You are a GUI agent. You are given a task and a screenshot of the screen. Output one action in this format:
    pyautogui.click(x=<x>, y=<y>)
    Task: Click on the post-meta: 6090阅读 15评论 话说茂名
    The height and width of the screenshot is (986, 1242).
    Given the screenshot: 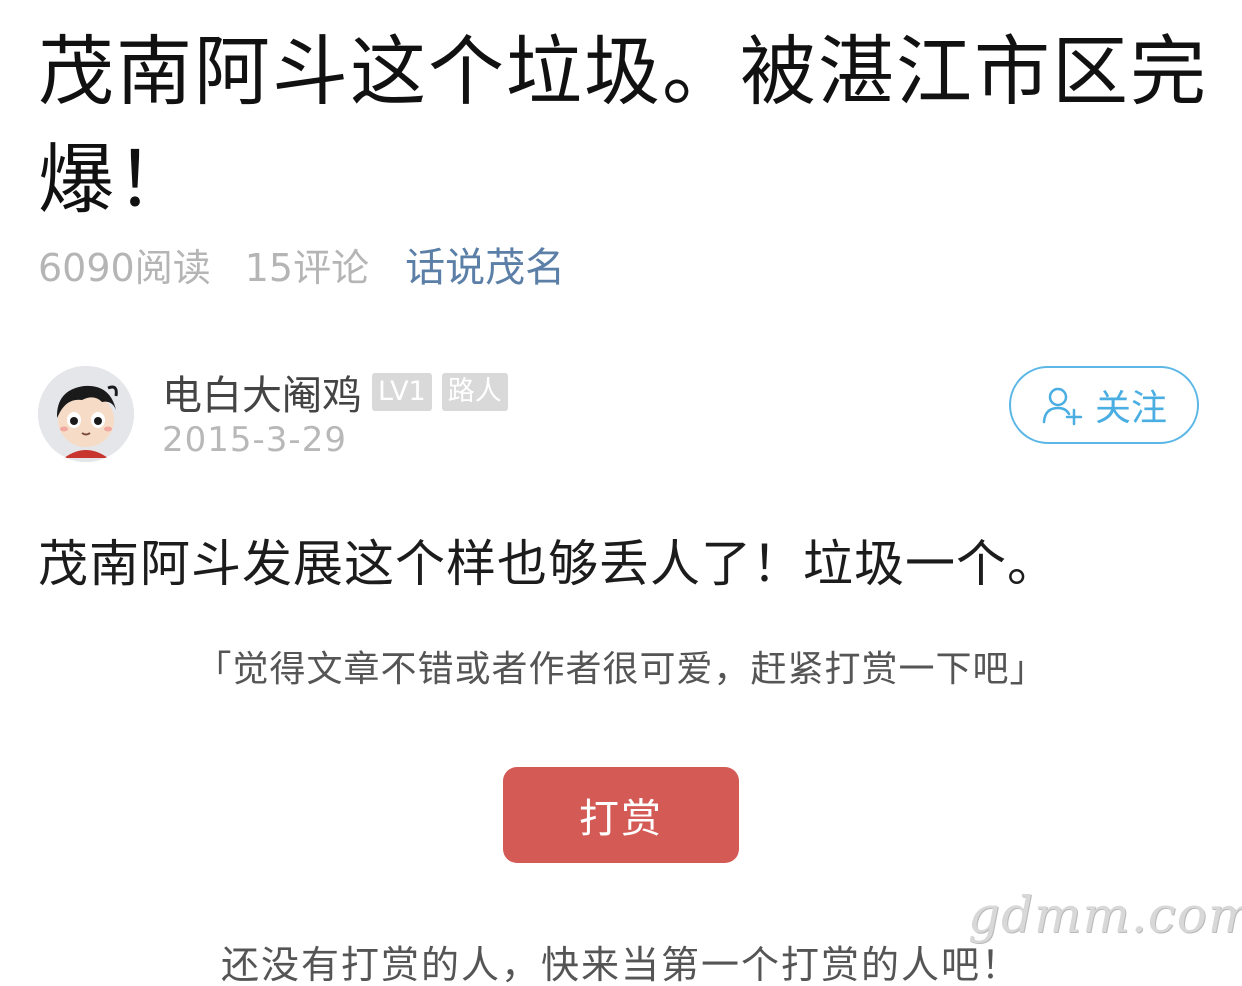 What is the action you would take?
    pyautogui.click(x=301, y=264)
    